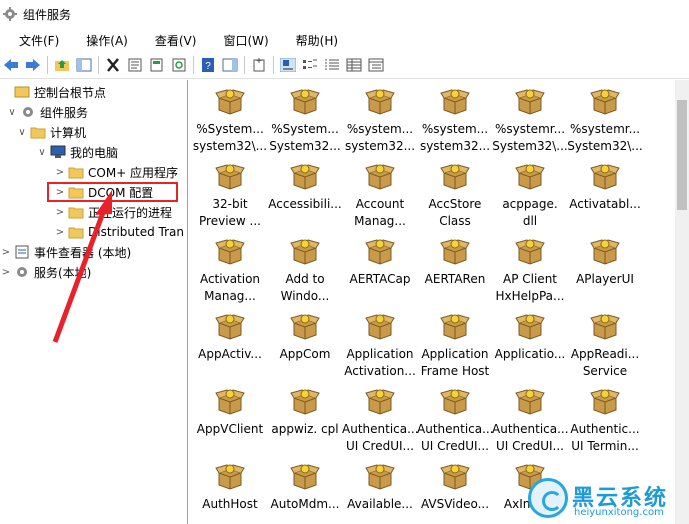  I want to click on small-icons-button, so click(310, 65).